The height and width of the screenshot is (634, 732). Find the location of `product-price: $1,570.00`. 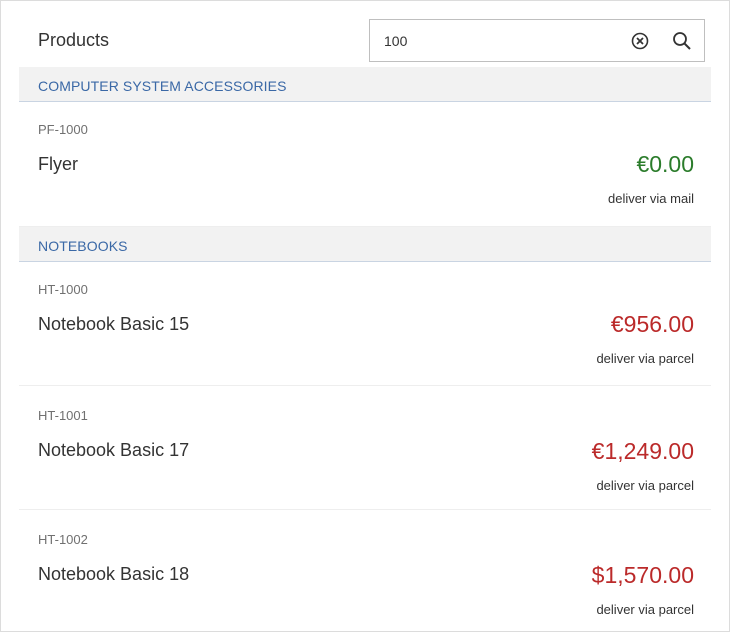

product-price: $1,570.00 is located at coordinates (642, 575).